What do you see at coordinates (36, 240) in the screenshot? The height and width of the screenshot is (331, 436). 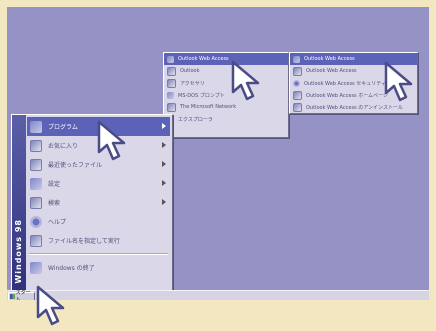 I see `run-icon` at bounding box center [36, 240].